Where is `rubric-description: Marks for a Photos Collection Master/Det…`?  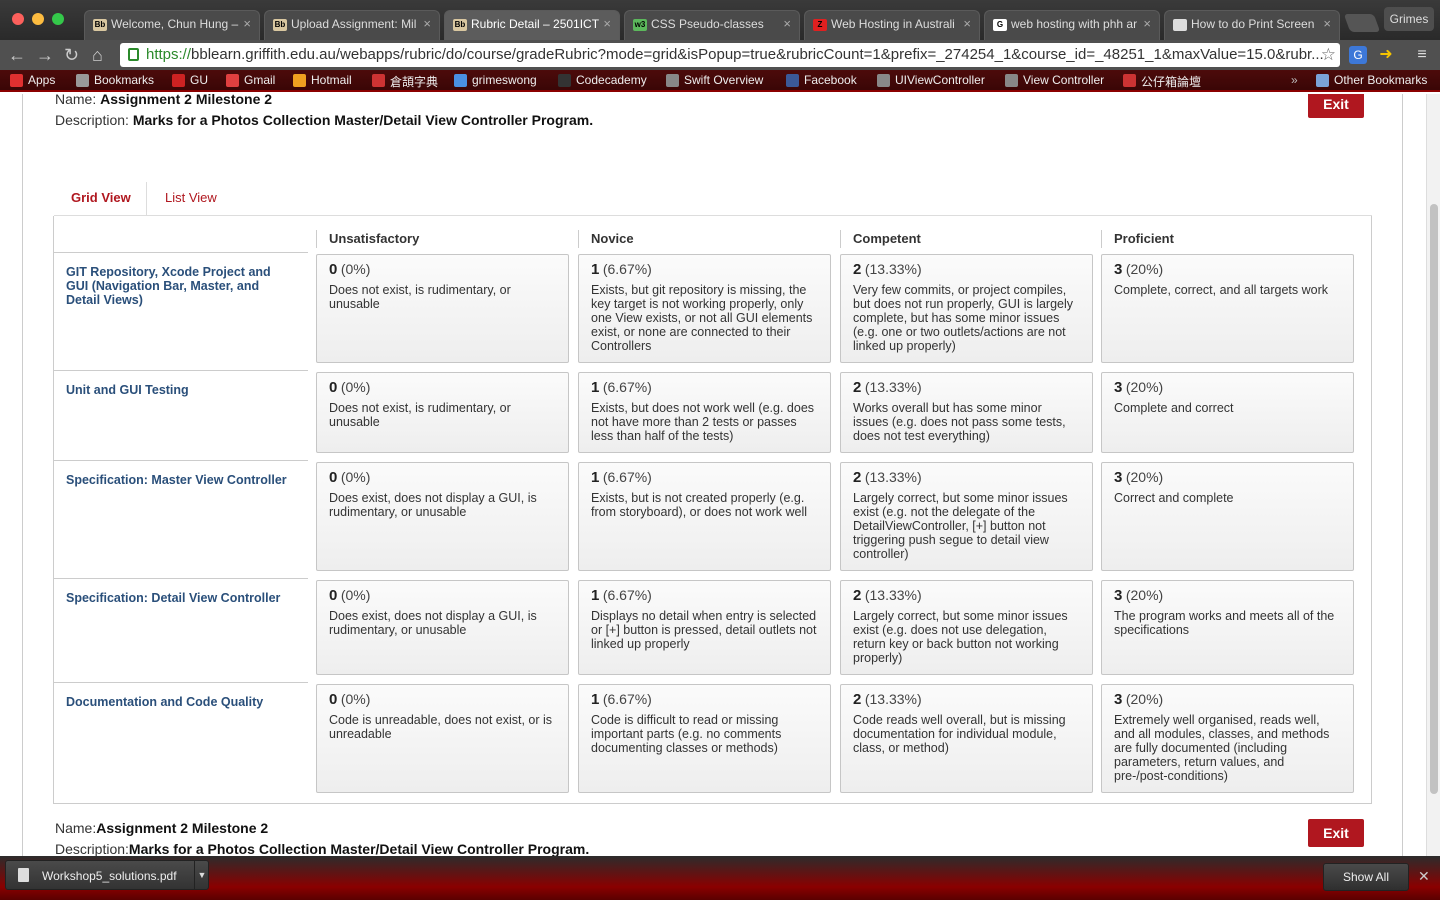
rubric-description: Marks for a Photos Collection Master/Det… is located at coordinates (359, 848).